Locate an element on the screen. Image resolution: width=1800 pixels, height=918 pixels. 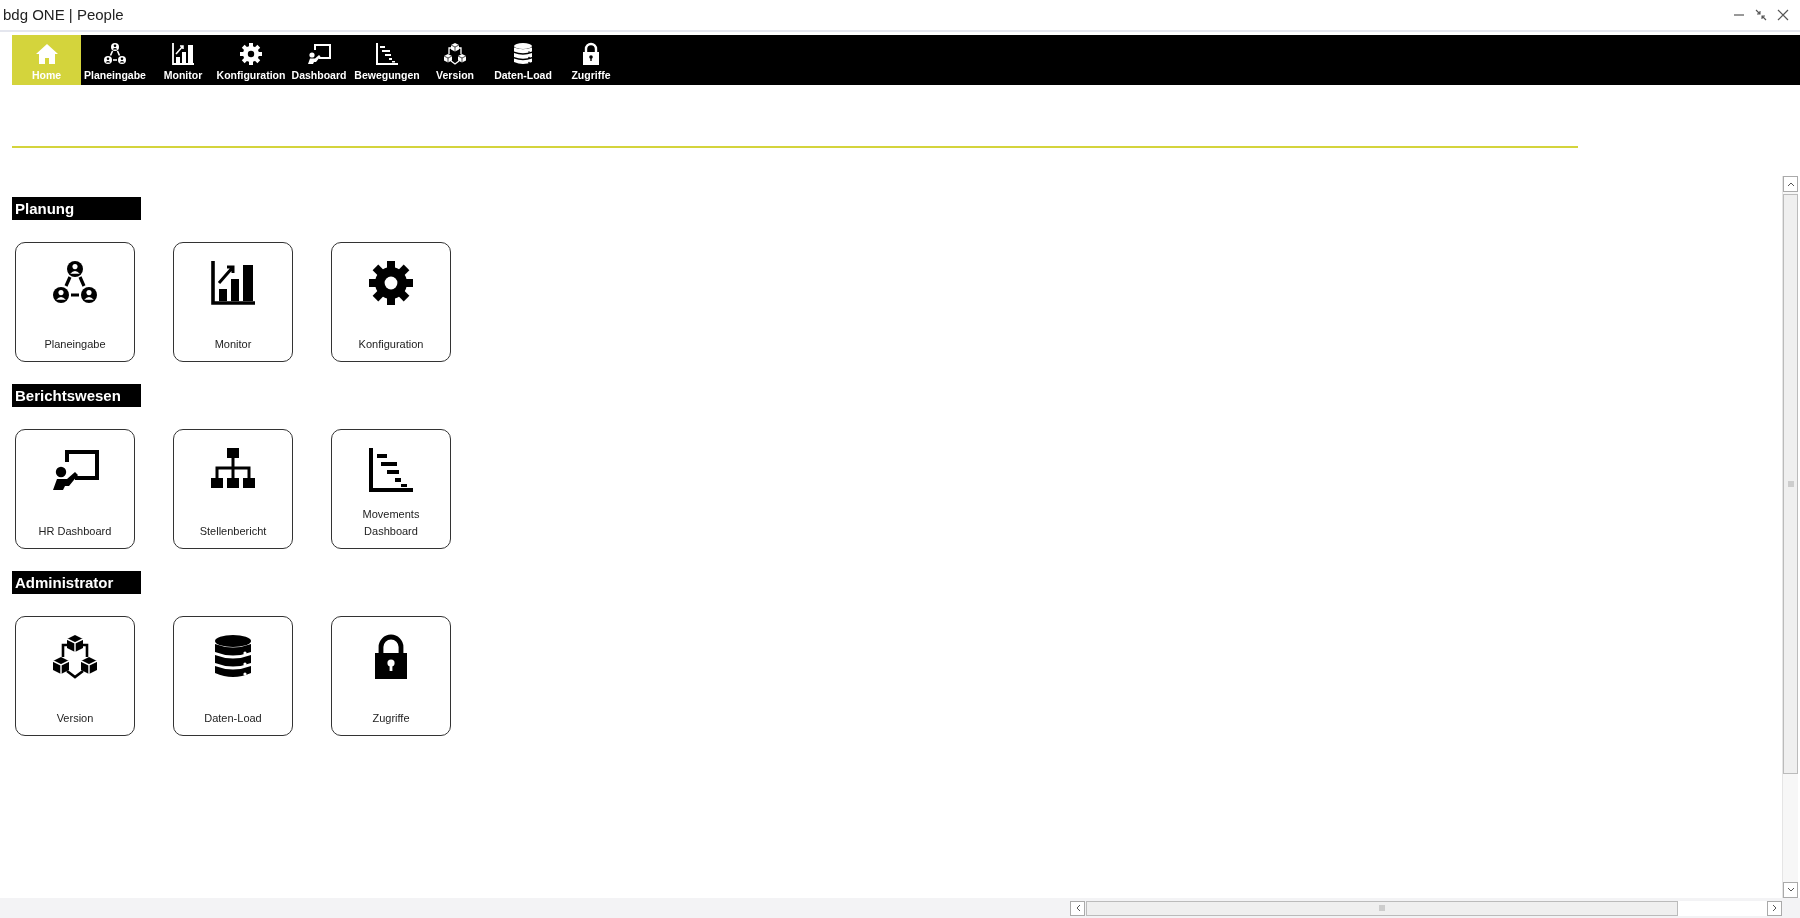
app-tile: Planeingabe is located at coordinates (75, 302).